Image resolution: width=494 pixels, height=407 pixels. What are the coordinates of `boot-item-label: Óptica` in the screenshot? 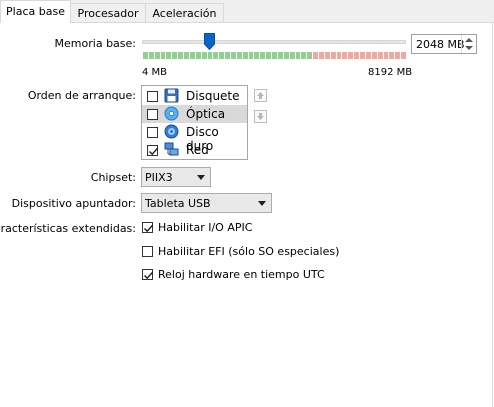 It's located at (206, 114).